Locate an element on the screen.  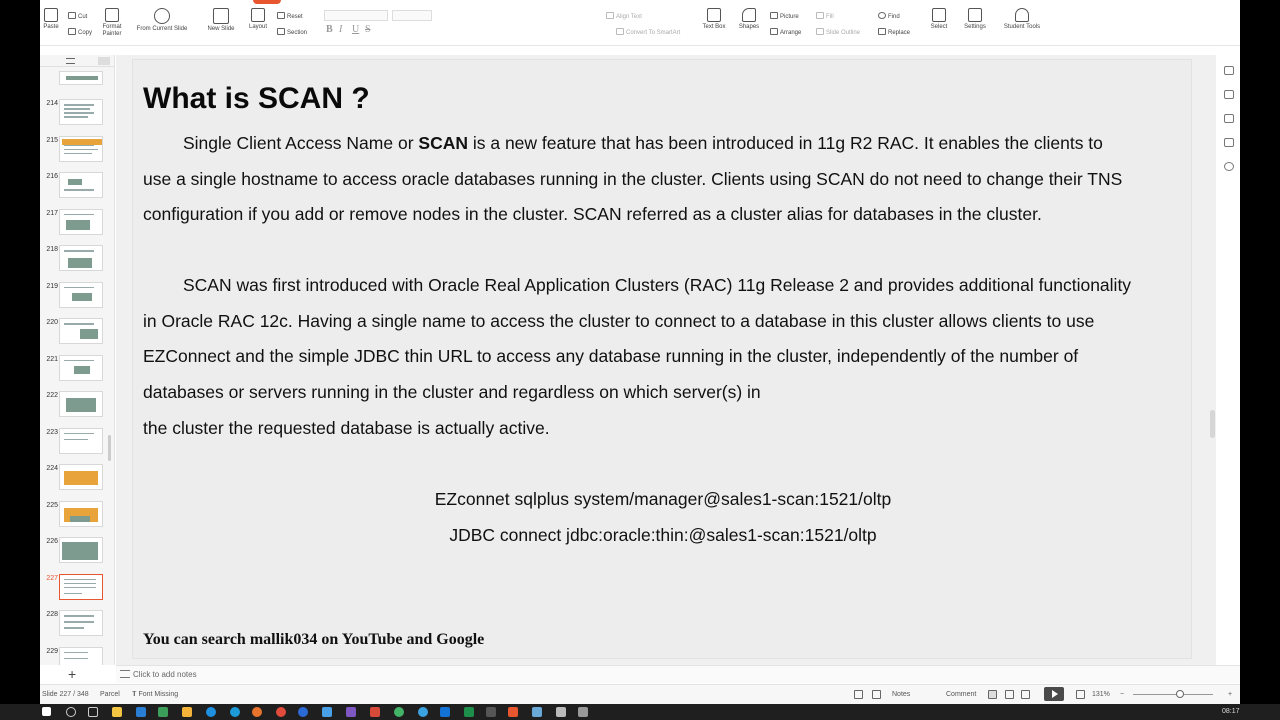
slide-thumbnail: 229 is located at coordinates (77, 655).